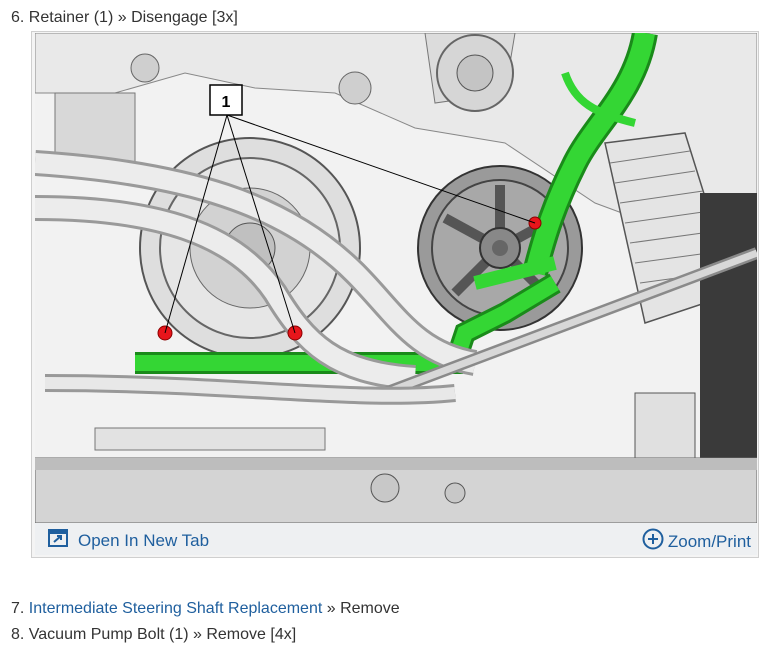  I want to click on step-number: 8., so click(18, 634).